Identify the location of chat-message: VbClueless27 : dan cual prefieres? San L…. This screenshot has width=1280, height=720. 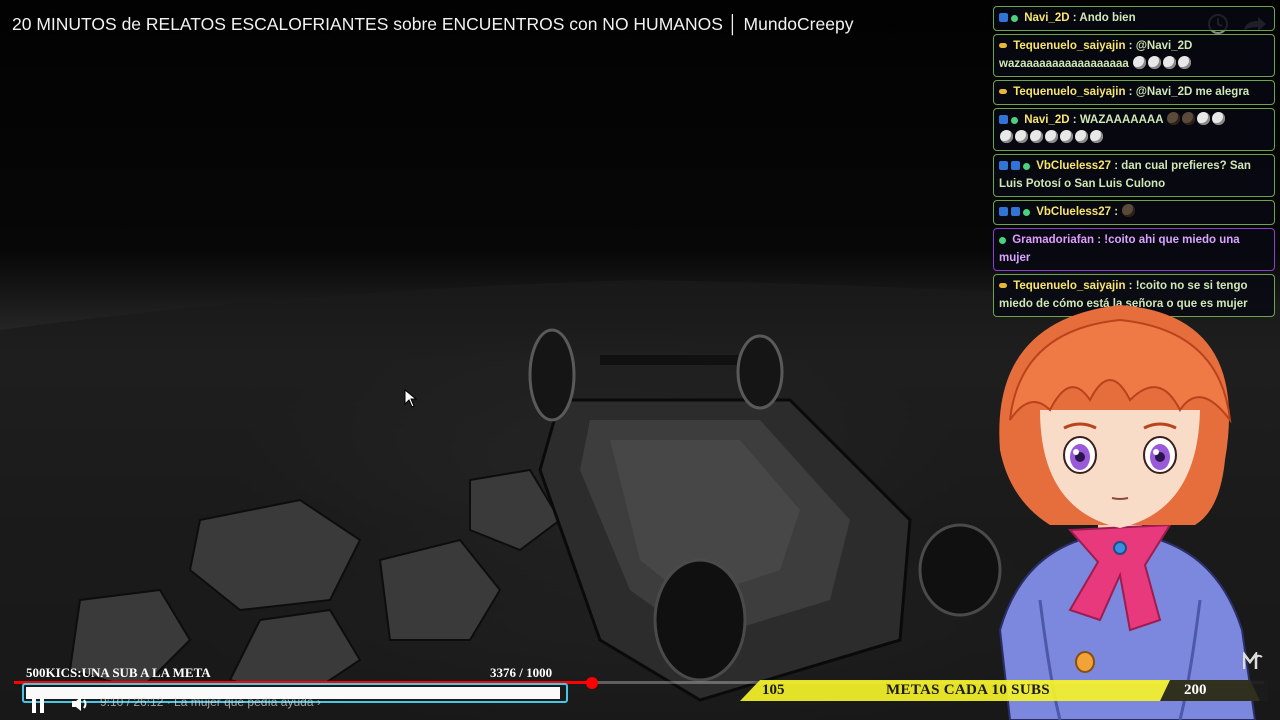
(1134, 175).